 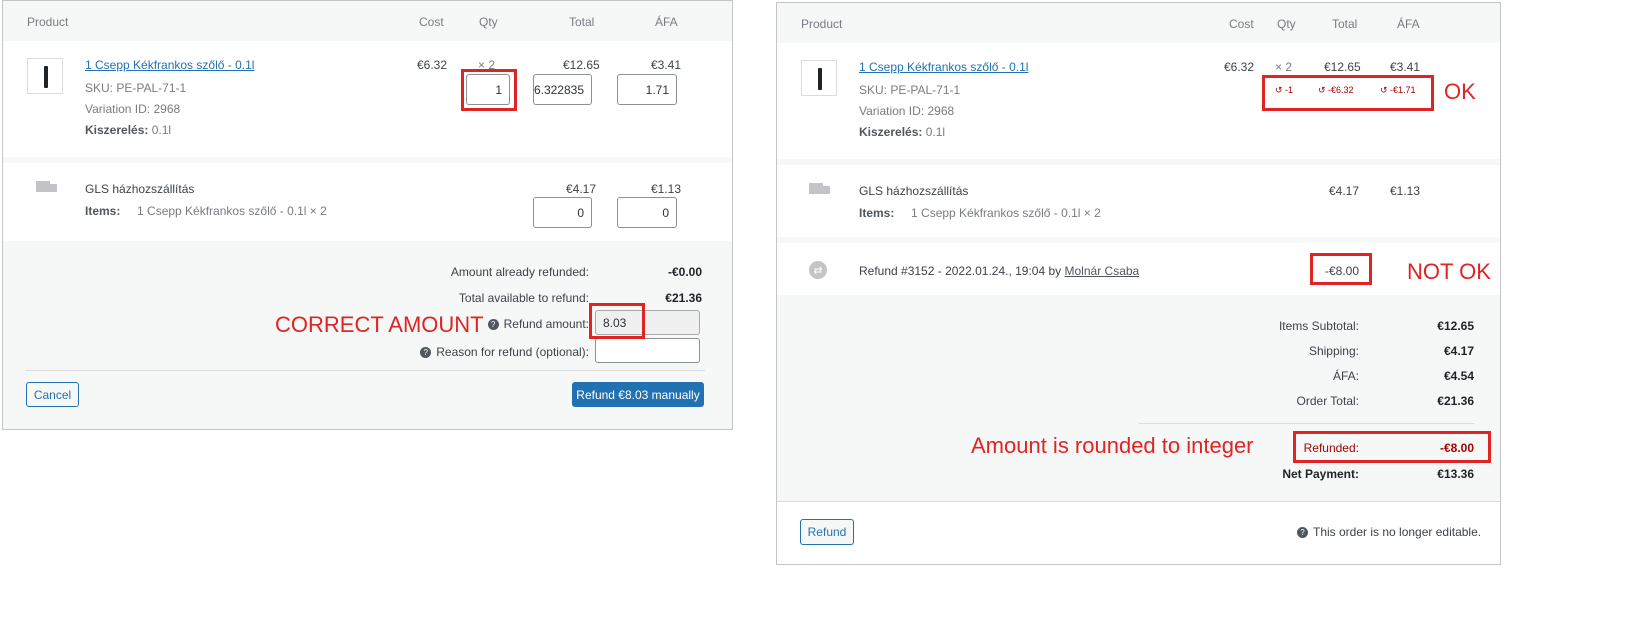 I want to click on order-total-value: €21.36, so click(x=1455, y=401).